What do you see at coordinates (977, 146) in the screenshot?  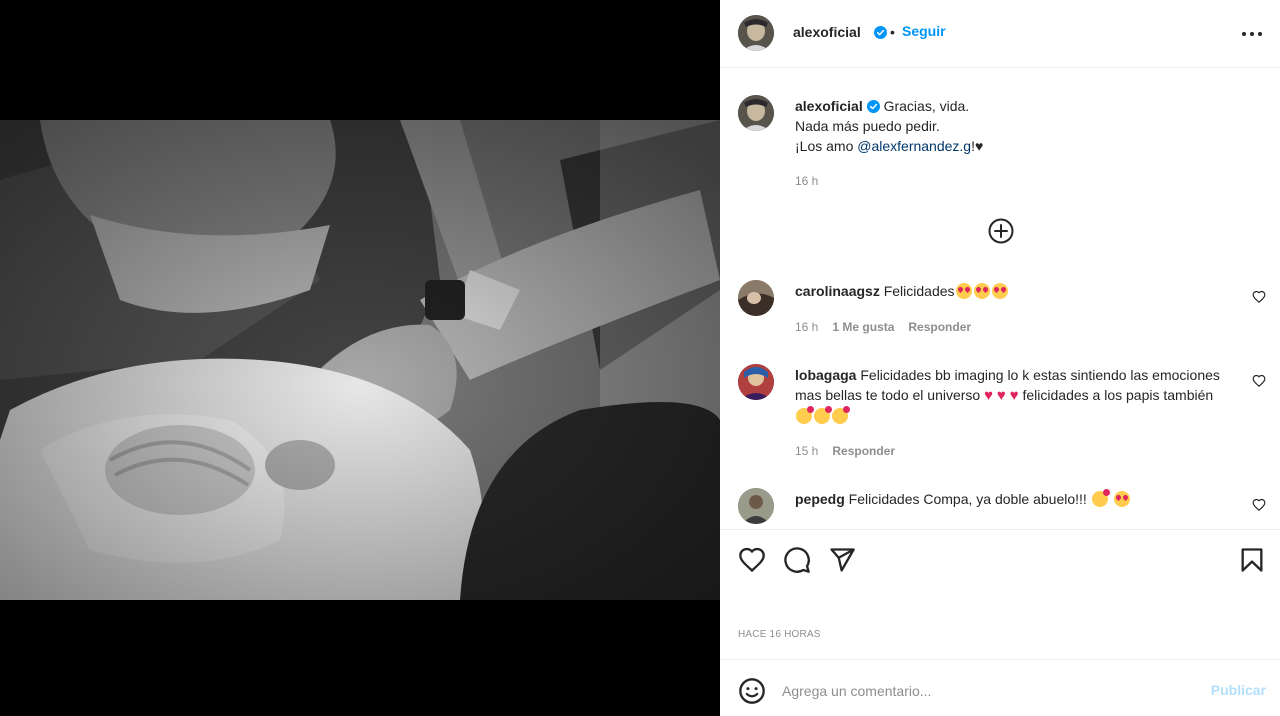 I see `caption-line-3-suffix: !♥` at bounding box center [977, 146].